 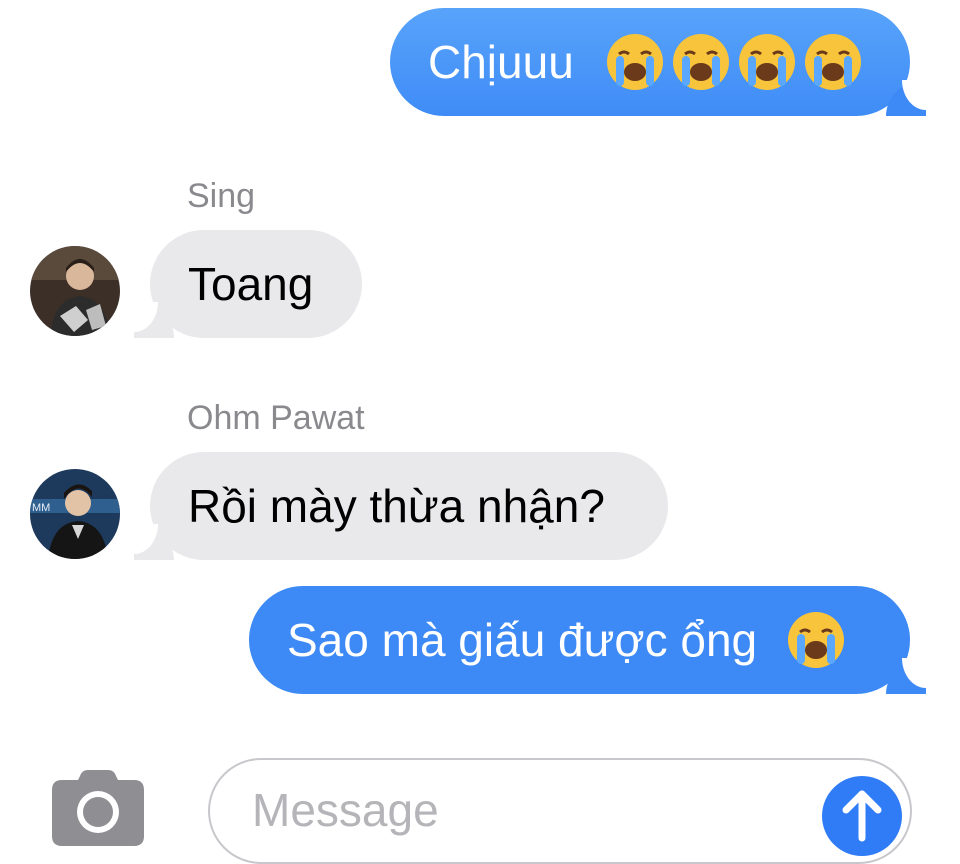 What do you see at coordinates (221, 196) in the screenshot?
I see `sender-name: Sing` at bounding box center [221, 196].